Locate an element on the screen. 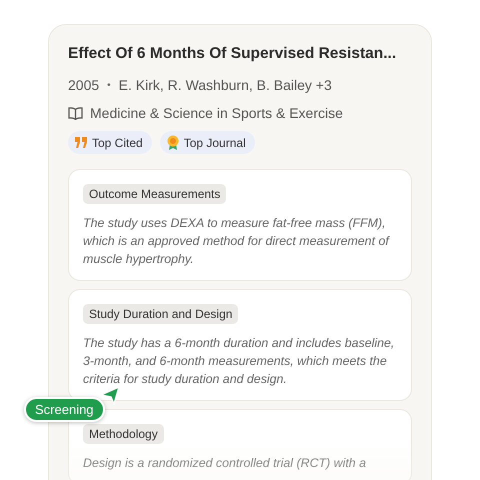 This screenshot has height=480, width=480. quote-icon is located at coordinates (81, 142).